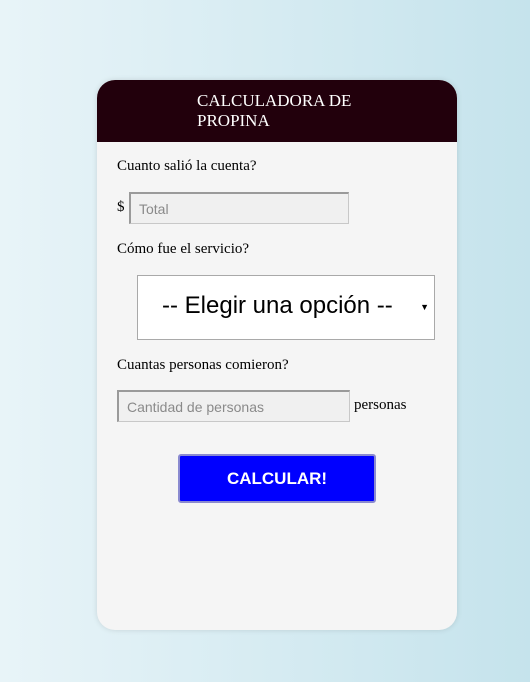 This screenshot has height=682, width=530. What do you see at coordinates (203, 365) in the screenshot?
I see `people-label: Cuantas personas comieron?` at bounding box center [203, 365].